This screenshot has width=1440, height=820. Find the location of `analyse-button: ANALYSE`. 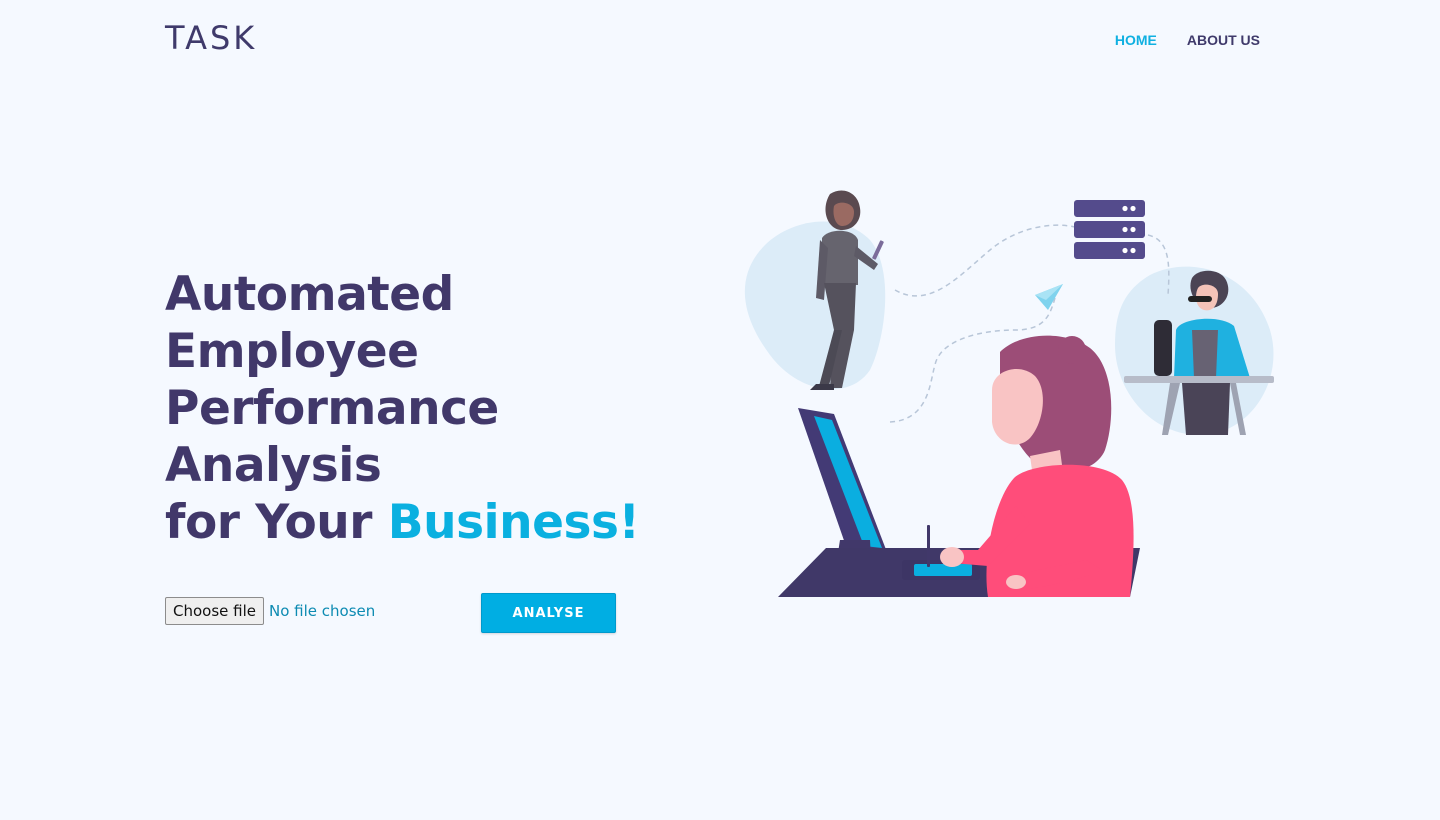

analyse-button: ANALYSE is located at coordinates (548, 613).